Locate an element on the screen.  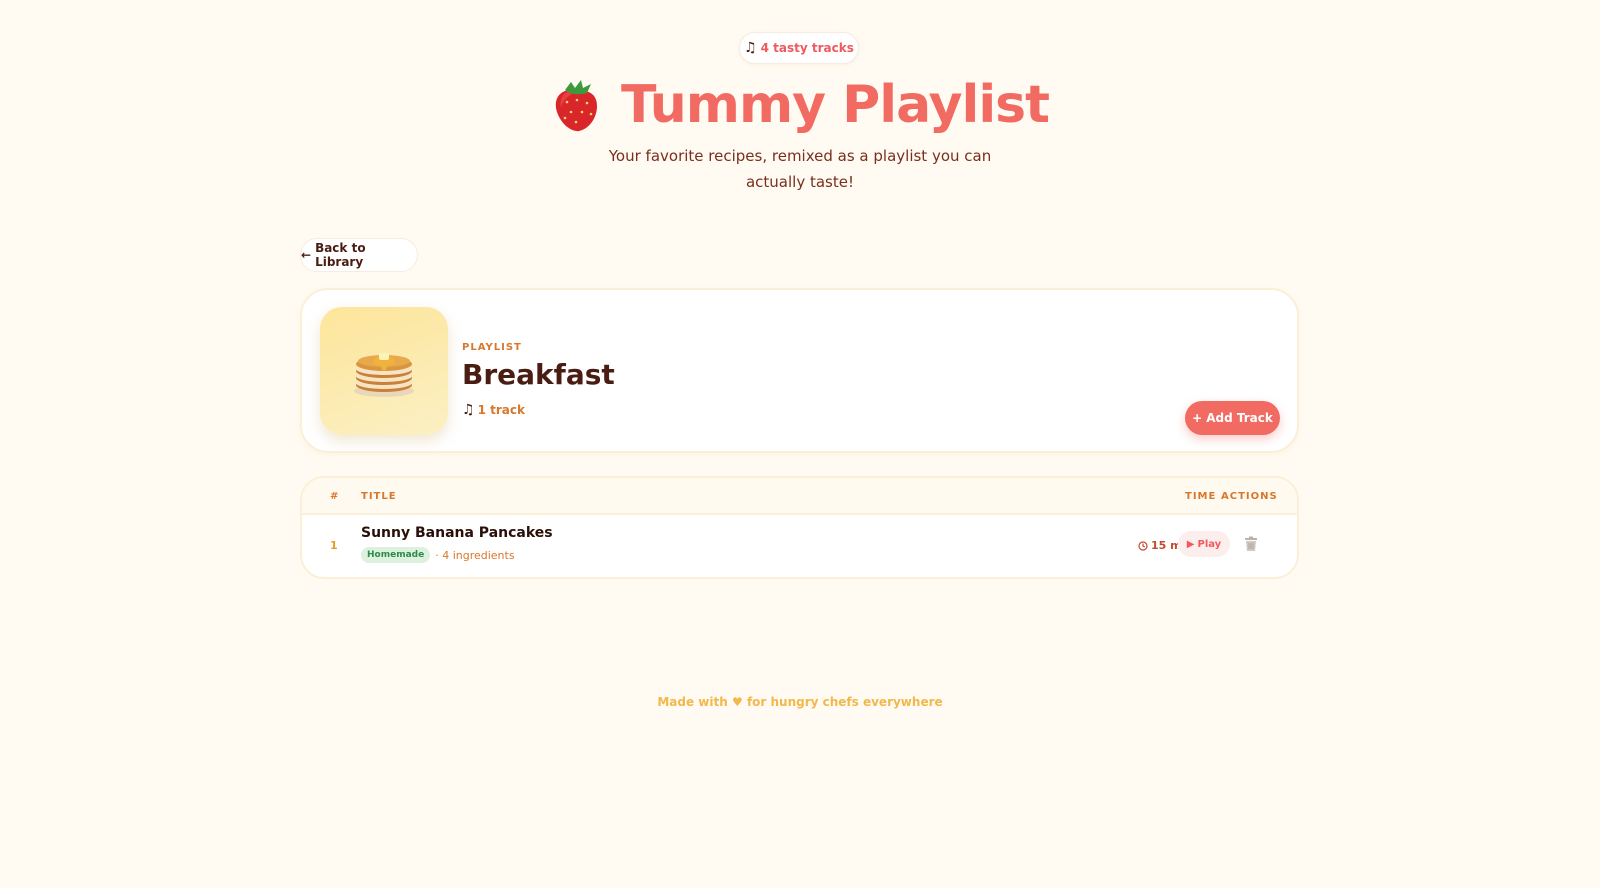
playlist-header-card: PLAYLIST Breakfast ♫ 1 track + Add Track is located at coordinates (799, 370).